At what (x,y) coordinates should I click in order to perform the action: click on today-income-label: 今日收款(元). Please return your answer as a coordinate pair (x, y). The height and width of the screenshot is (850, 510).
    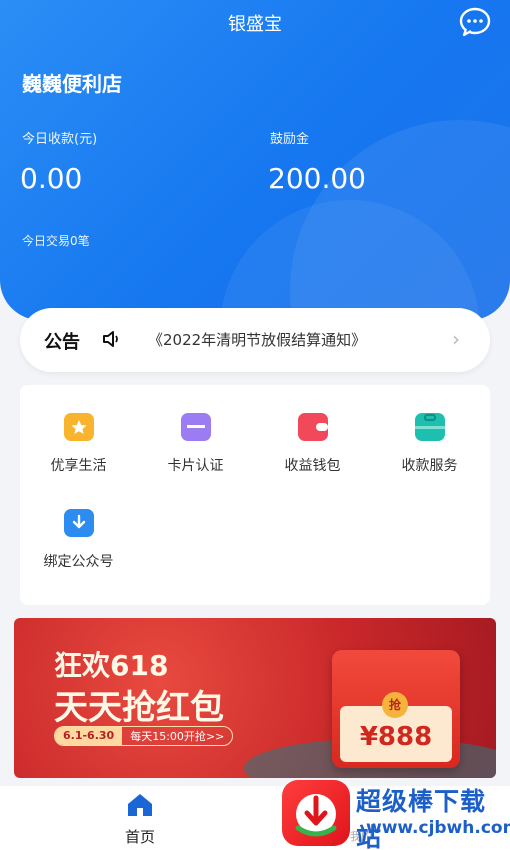
    Looking at the image, I should click on (60, 139).